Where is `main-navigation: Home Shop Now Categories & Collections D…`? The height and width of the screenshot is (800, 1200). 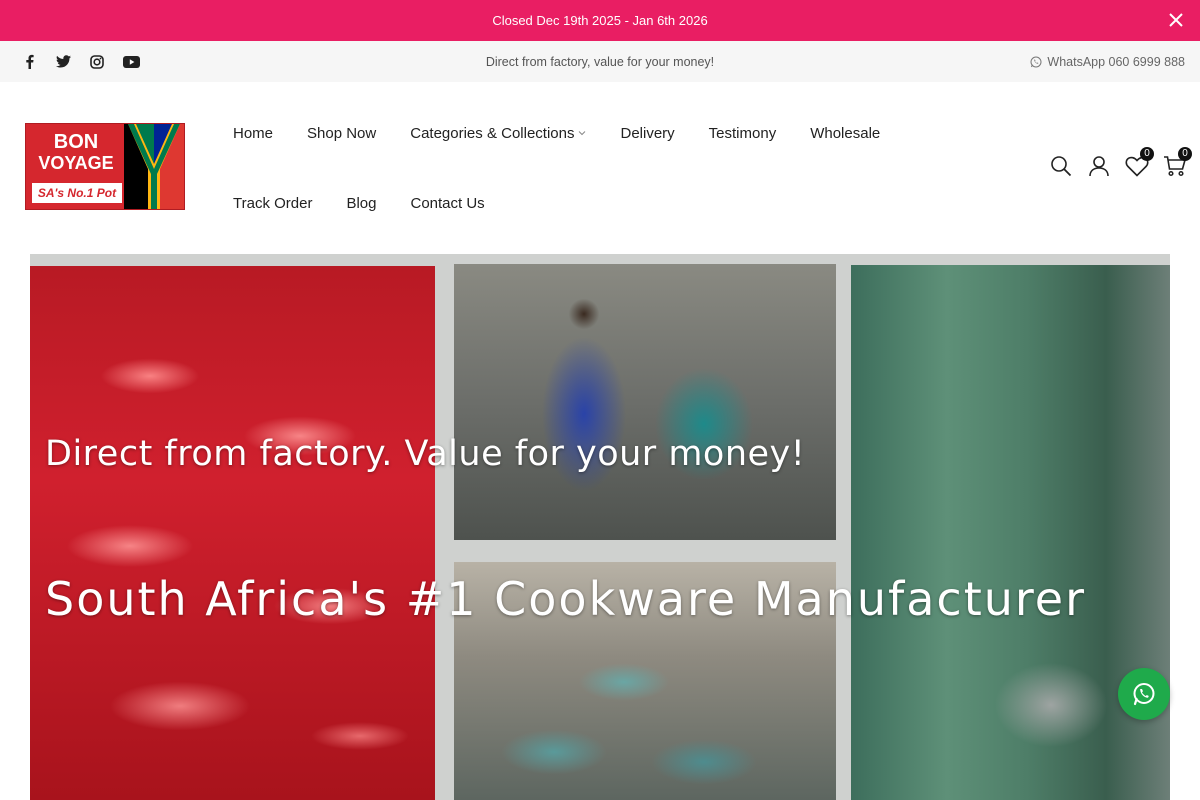
main-navigation: Home Shop Now Categories & Collections D… is located at coordinates (576, 168).